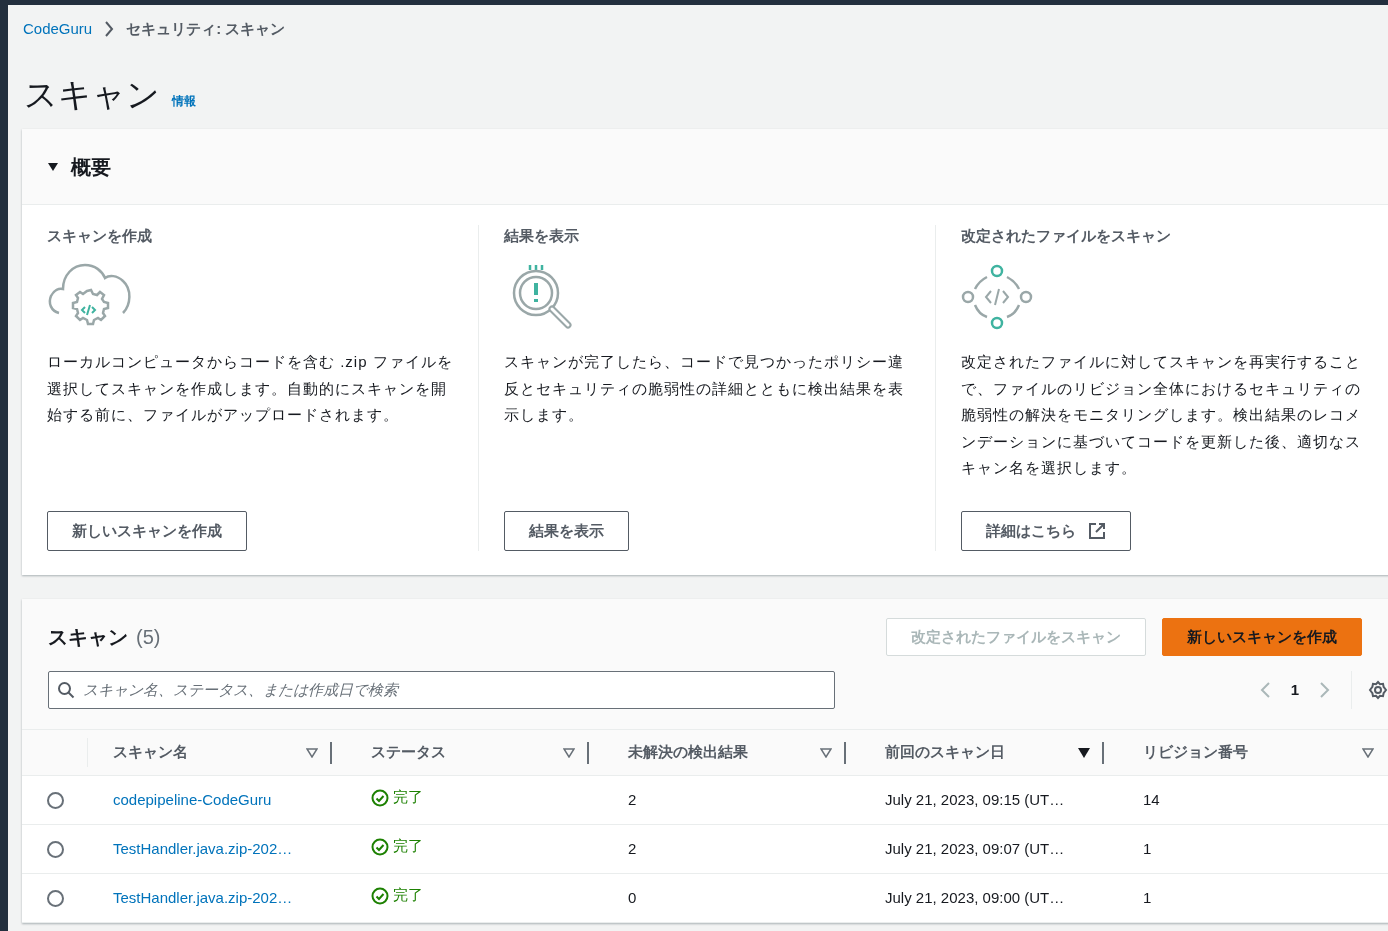 This screenshot has width=1388, height=931. I want to click on column-button: 詳細はこちら, so click(1046, 531).